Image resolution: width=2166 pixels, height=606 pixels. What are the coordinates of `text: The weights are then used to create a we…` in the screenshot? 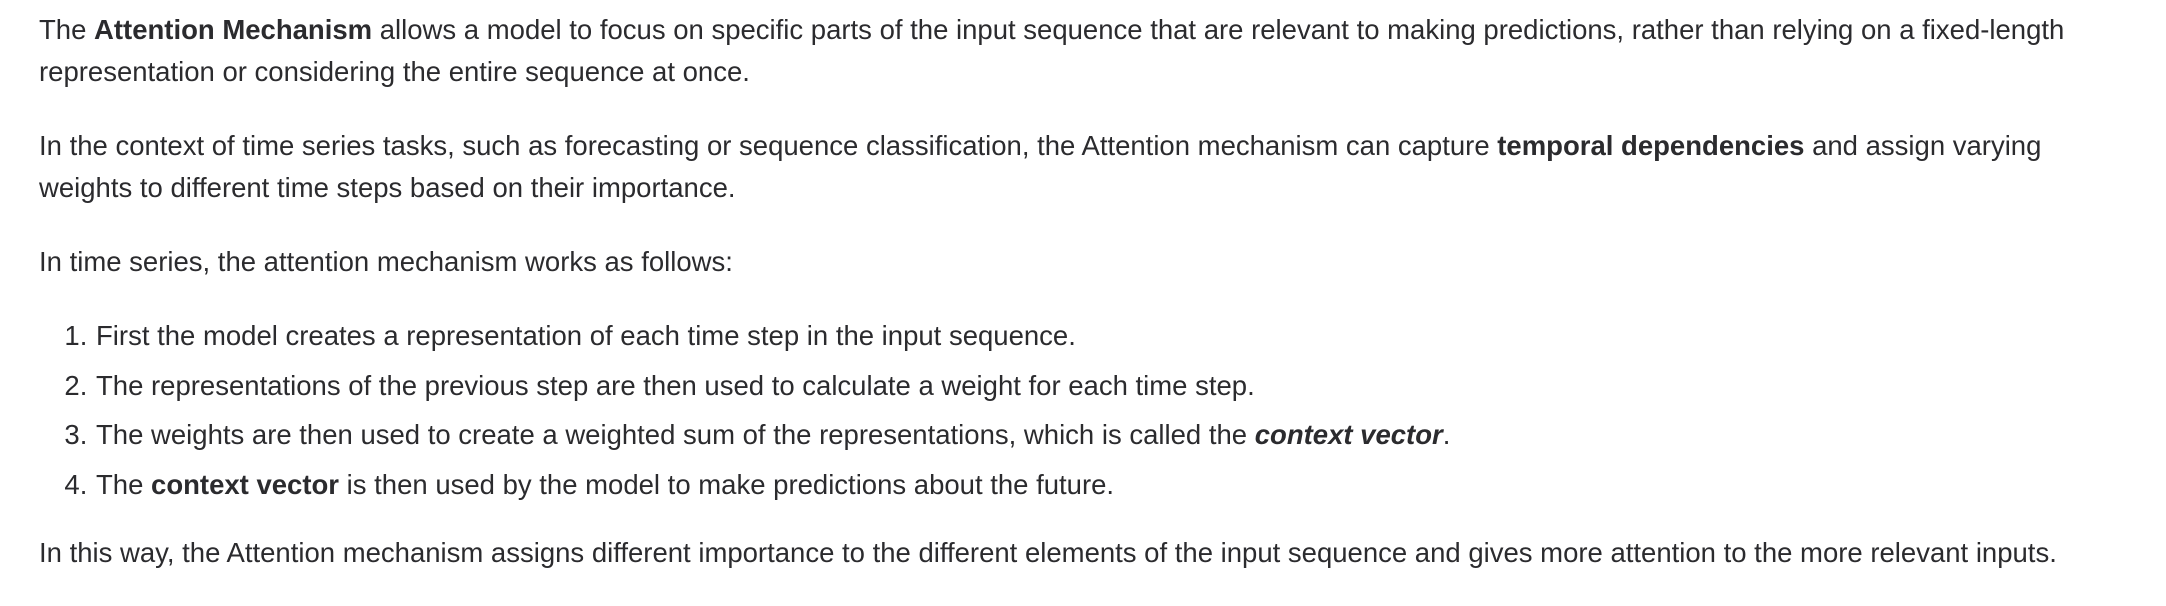 It's located at (675, 434).